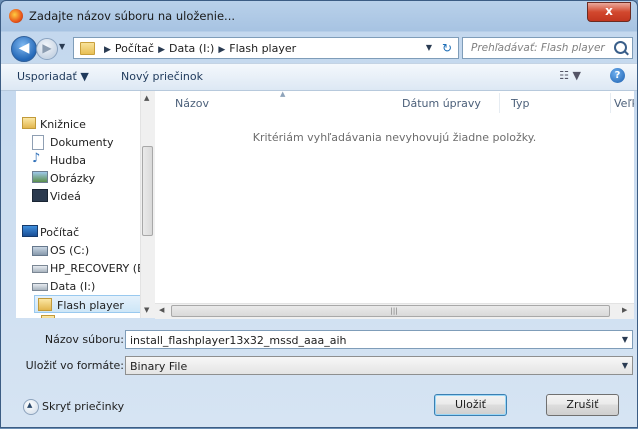 The image size is (638, 429). I want to click on column-name: Názov, so click(192, 103).